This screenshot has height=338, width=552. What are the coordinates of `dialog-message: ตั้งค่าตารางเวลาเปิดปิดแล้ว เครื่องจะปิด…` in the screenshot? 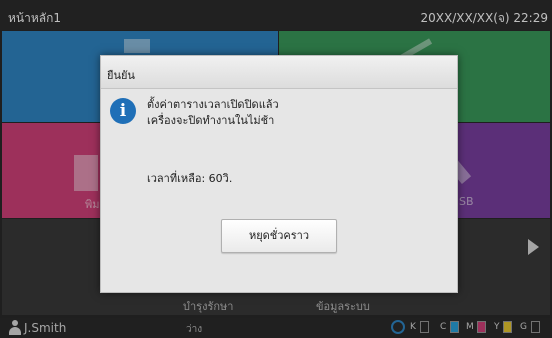 It's located at (297, 113).